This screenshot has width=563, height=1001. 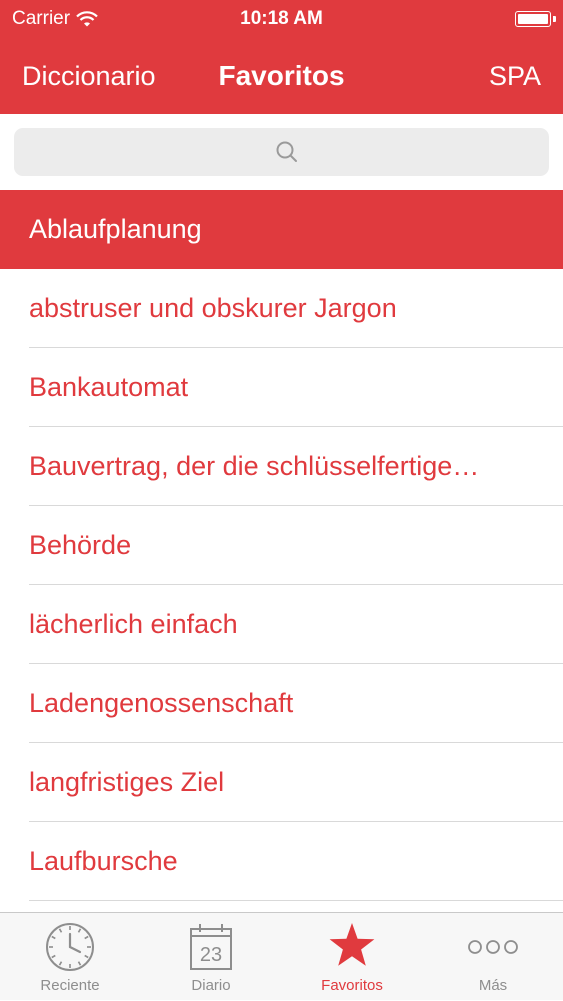 I want to click on star-icon, so click(x=352, y=944).